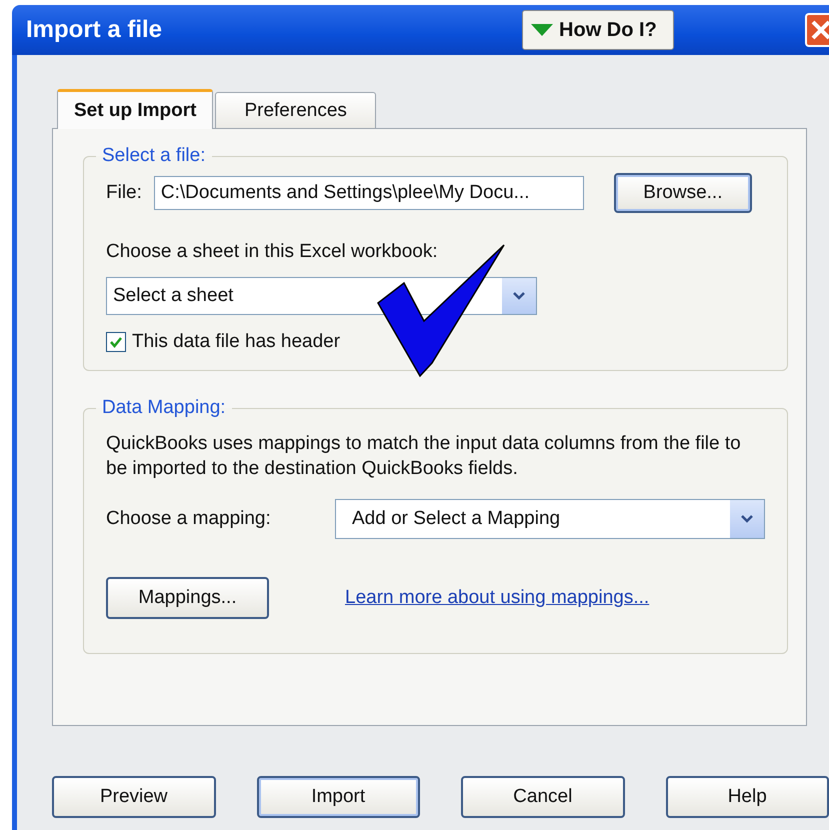  Describe the element at coordinates (542, 797) in the screenshot. I see `dialog-button: Cancel` at that location.